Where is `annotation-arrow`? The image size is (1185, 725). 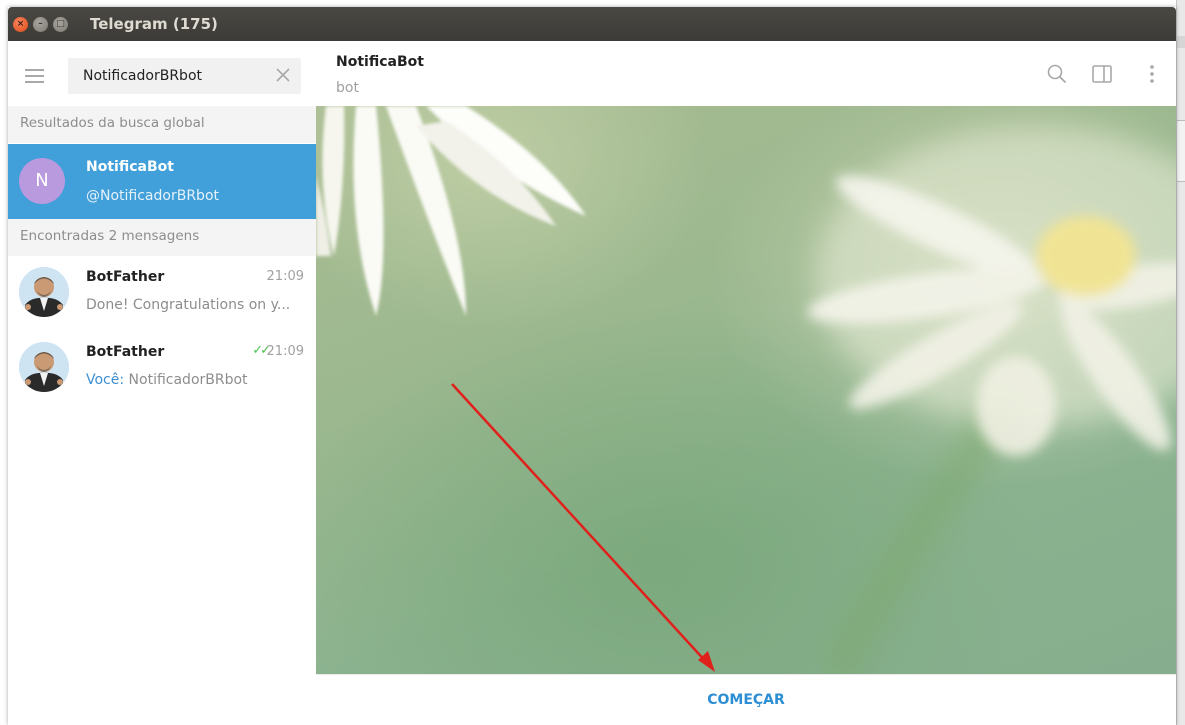
annotation-arrow is located at coordinates (580, 524).